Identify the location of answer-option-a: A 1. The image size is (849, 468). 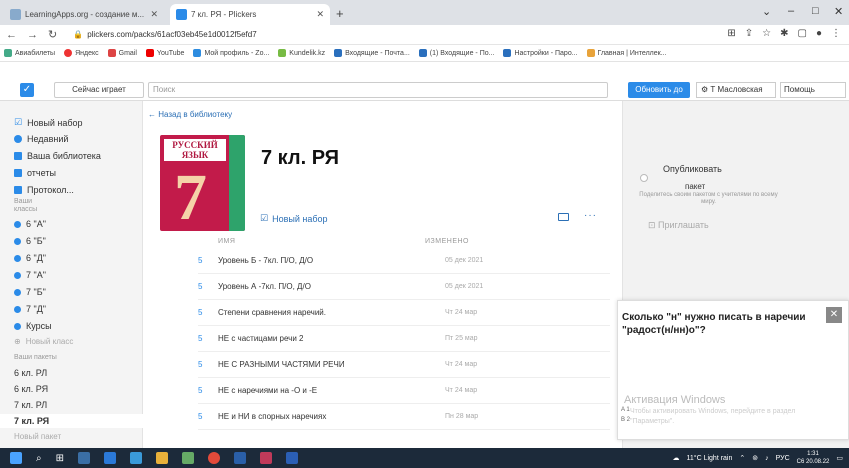
(625, 410).